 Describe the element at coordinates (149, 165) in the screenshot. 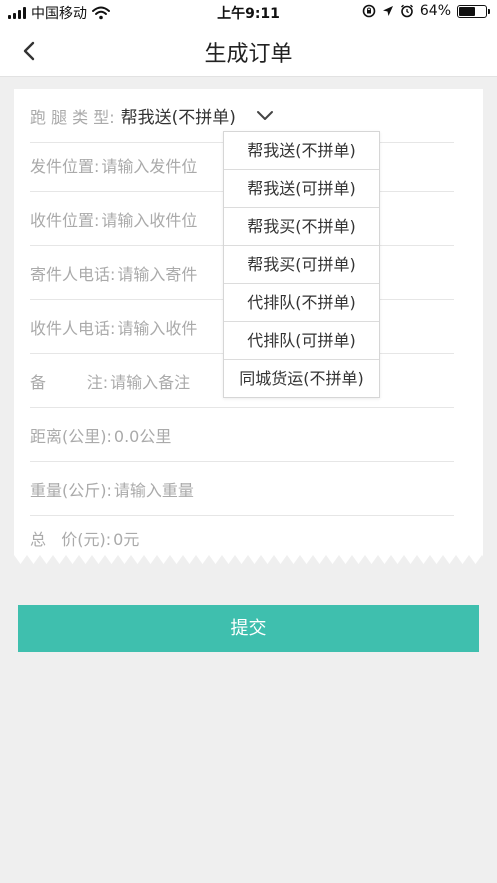

I see `sender-location-input: 请输入发件位` at that location.